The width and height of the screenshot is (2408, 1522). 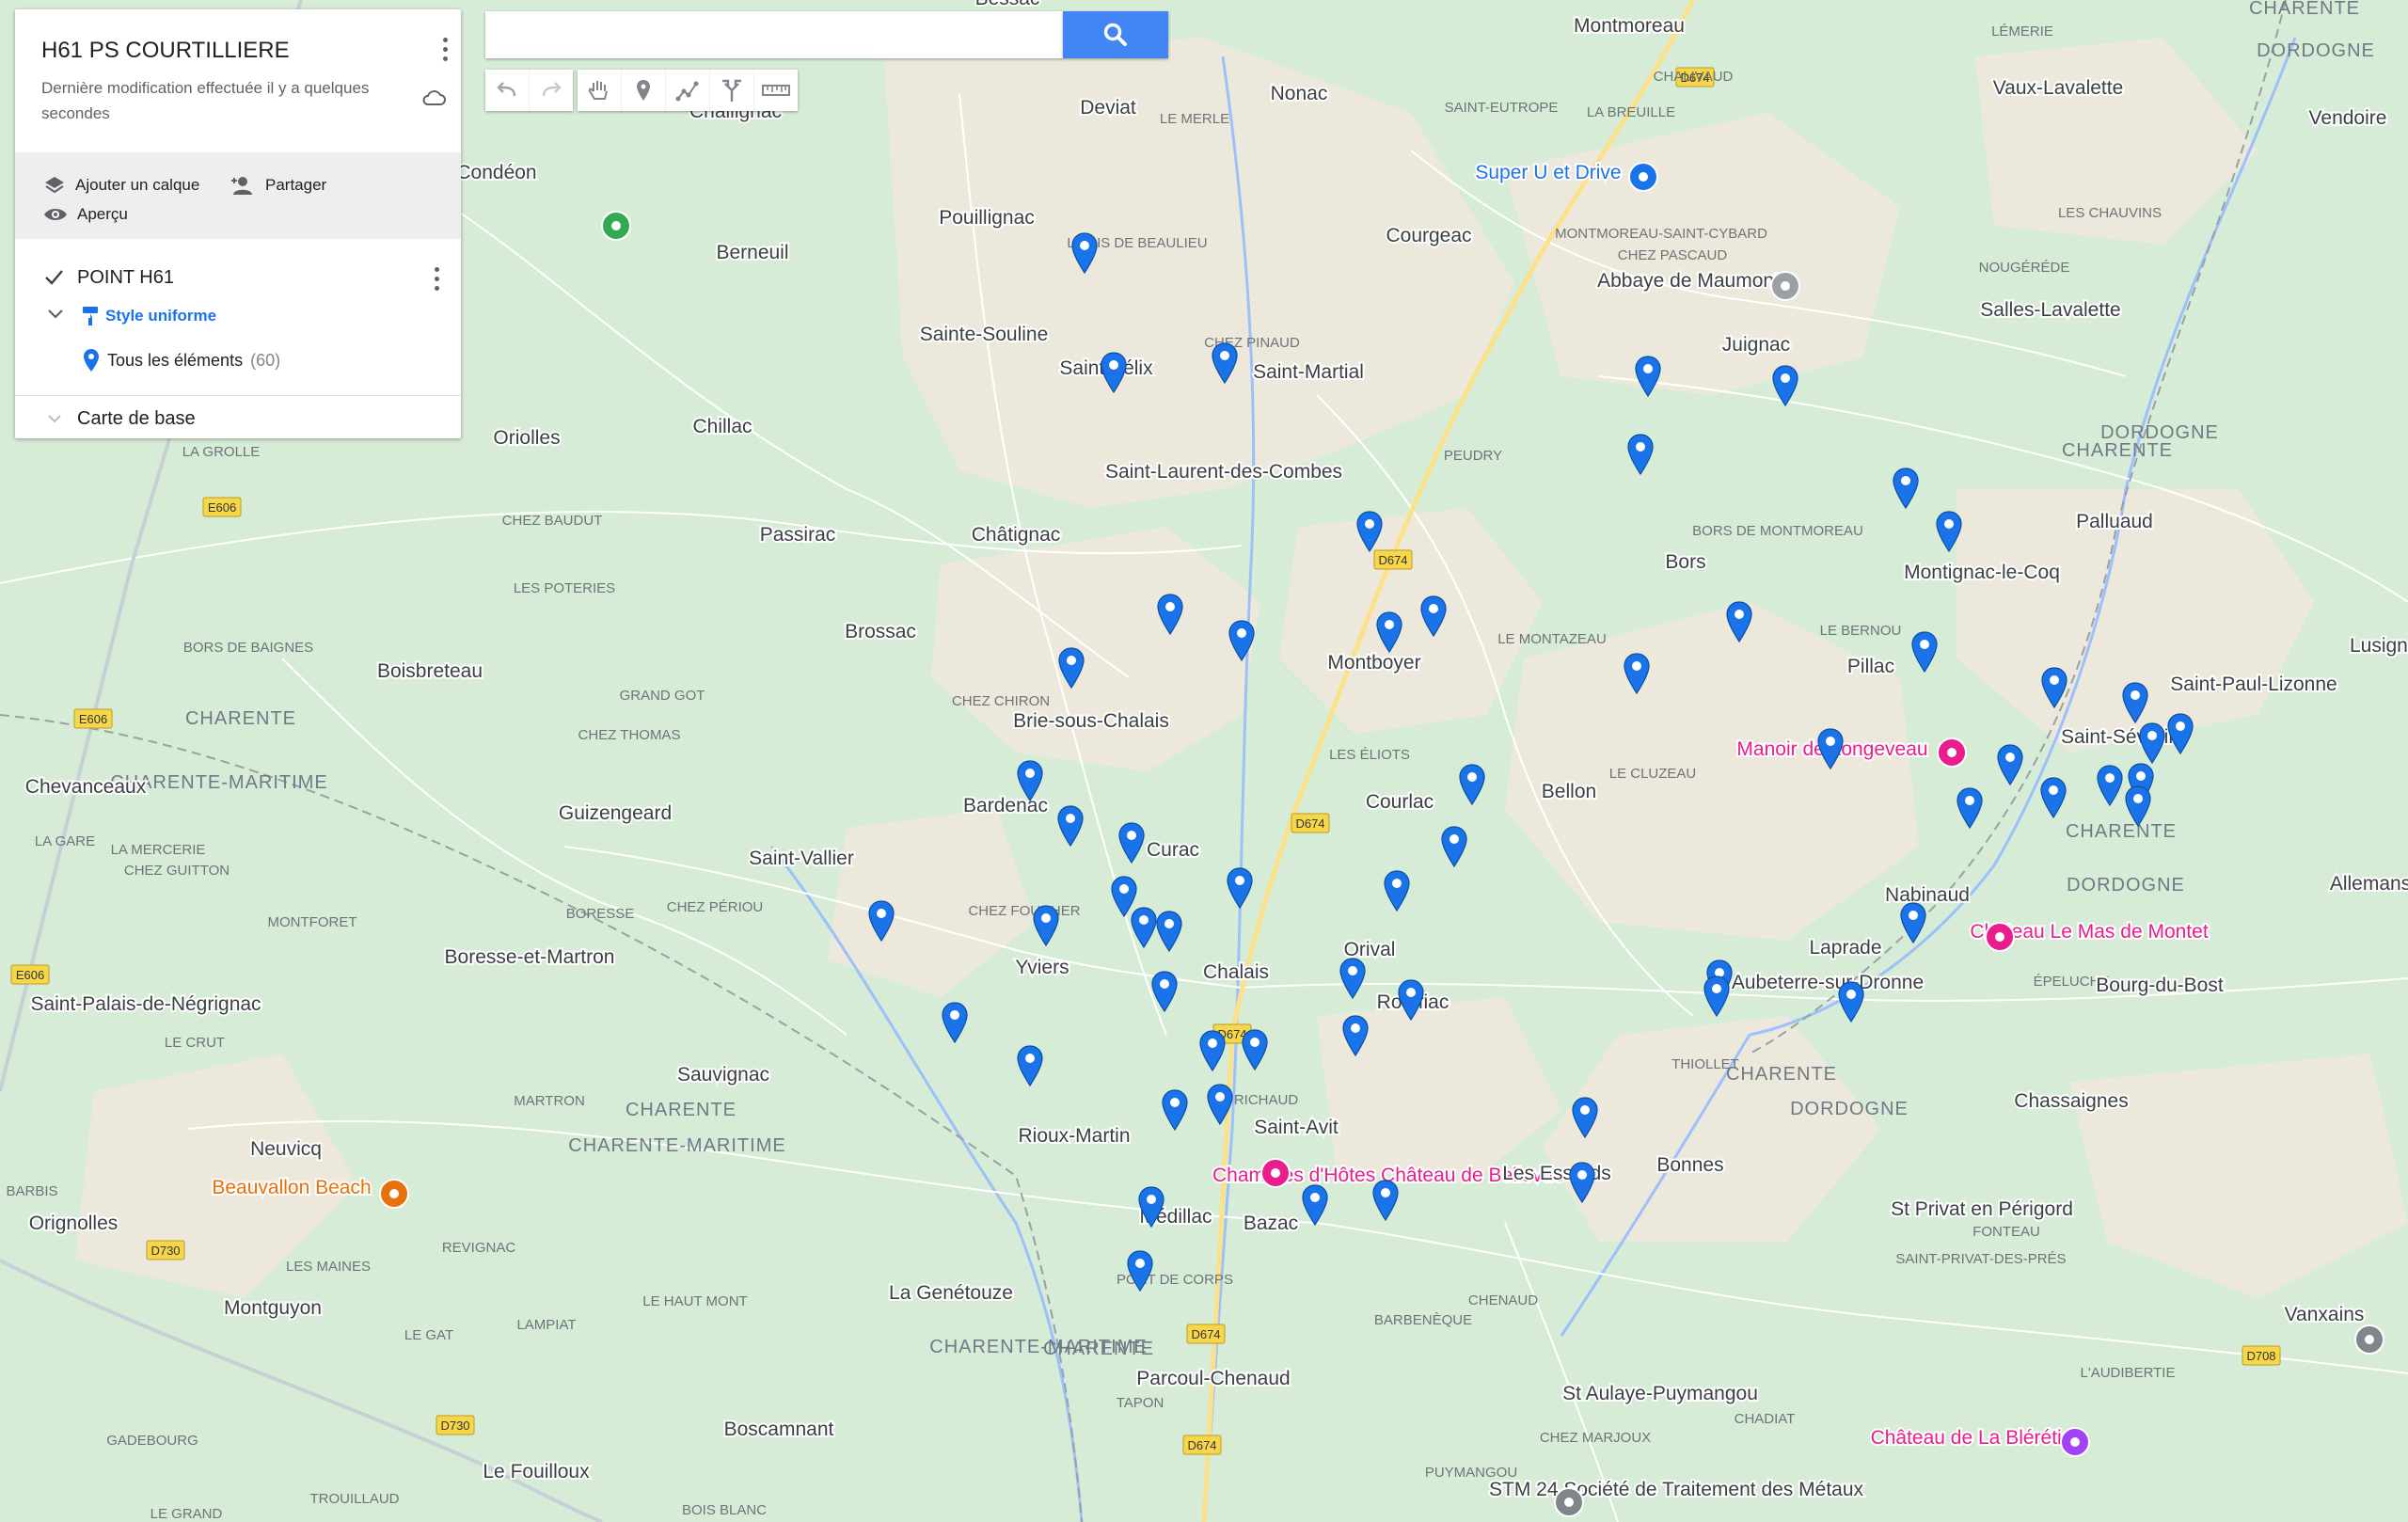 I want to click on route-shield: D674, so click(x=1206, y=1334).